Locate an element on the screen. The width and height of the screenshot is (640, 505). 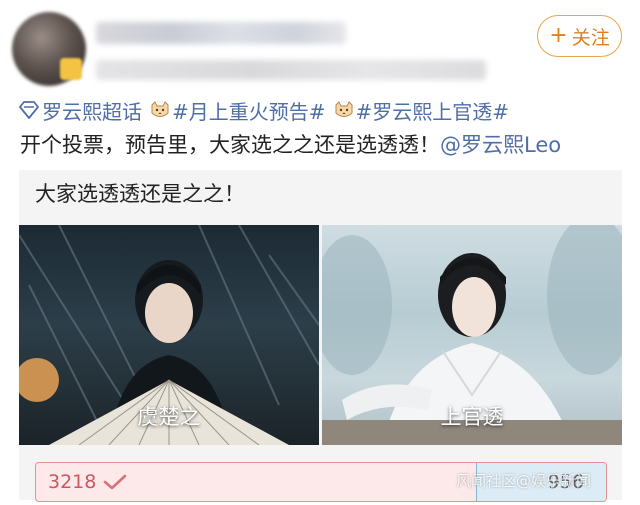
left-vote-count: 3218 is located at coordinates (72, 482).